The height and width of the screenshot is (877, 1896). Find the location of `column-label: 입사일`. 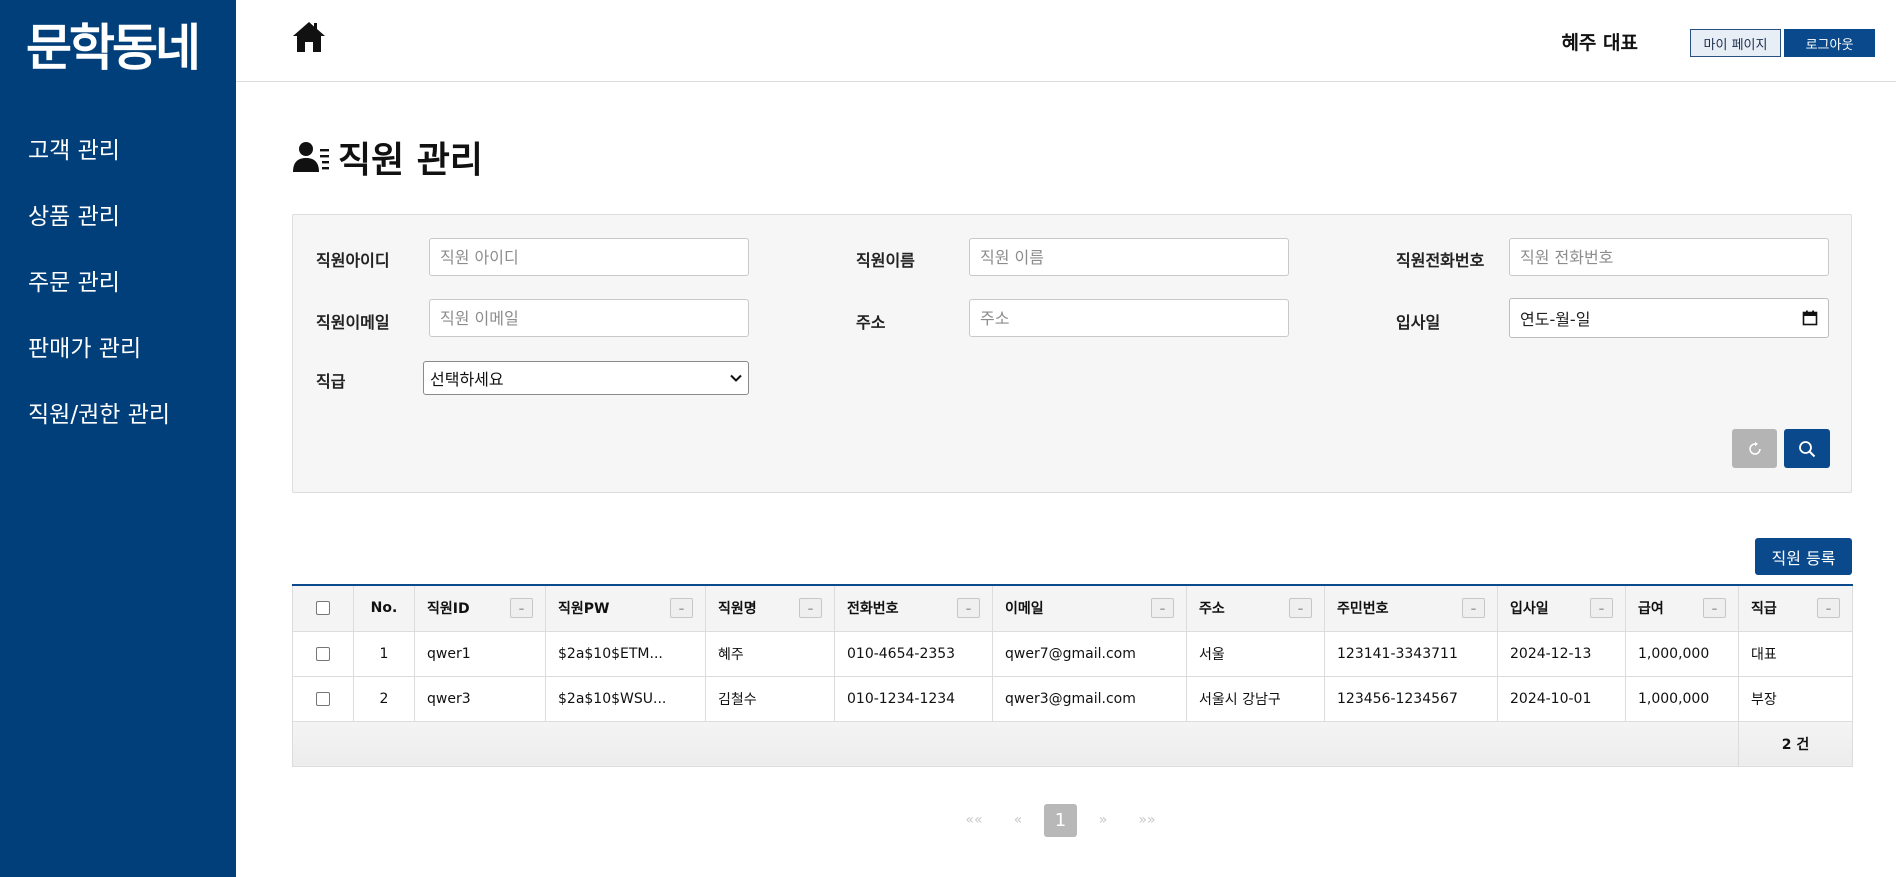

column-label: 입사일 is located at coordinates (1529, 609).